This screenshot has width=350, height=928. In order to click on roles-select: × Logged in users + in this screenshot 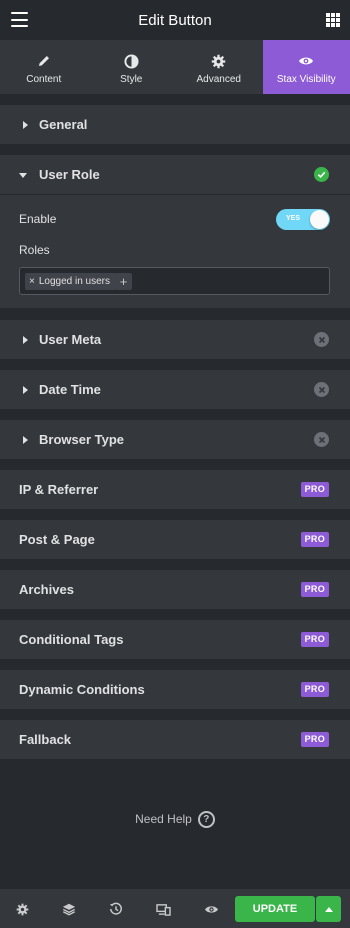, I will do `click(174, 281)`.